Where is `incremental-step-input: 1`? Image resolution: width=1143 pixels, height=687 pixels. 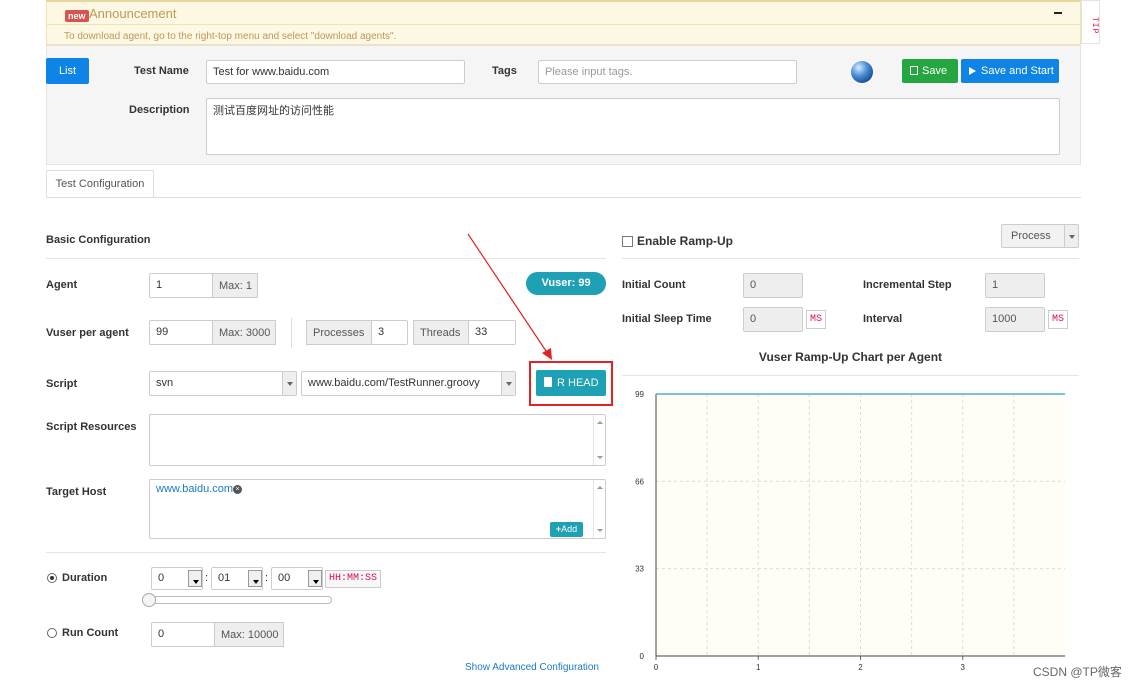 incremental-step-input: 1 is located at coordinates (1015, 285).